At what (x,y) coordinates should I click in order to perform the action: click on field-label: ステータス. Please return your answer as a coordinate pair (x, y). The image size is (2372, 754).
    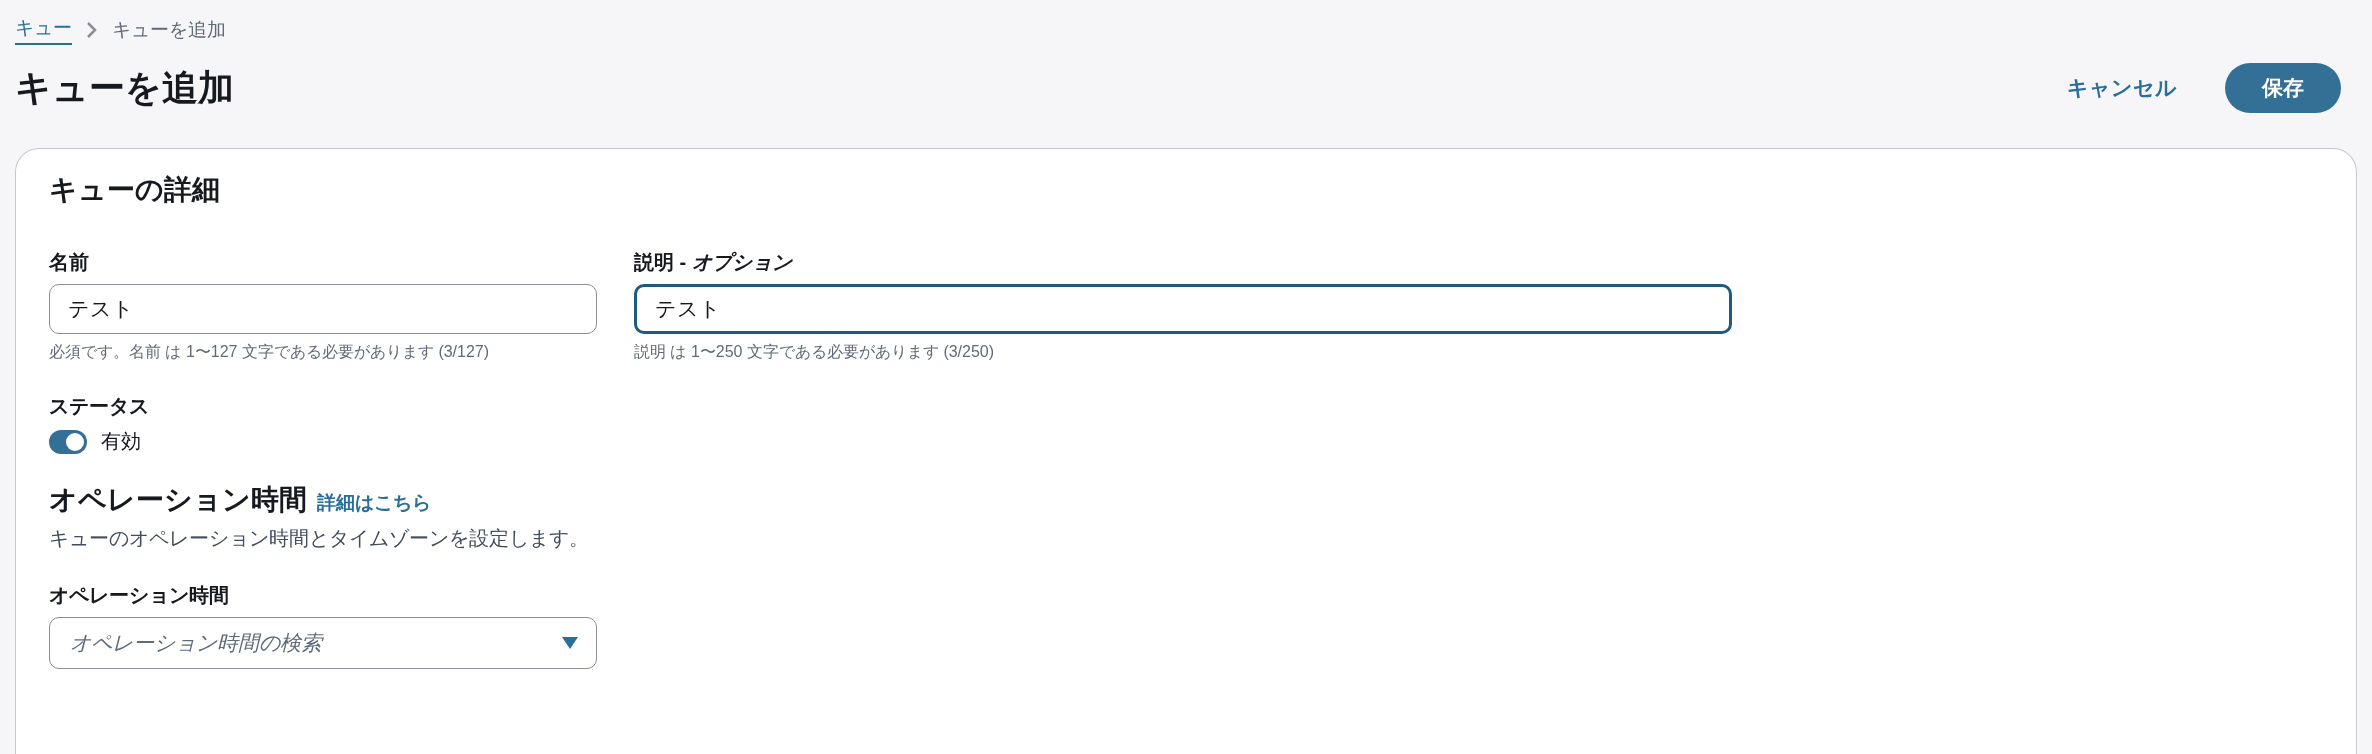
    Looking at the image, I should click on (99, 406).